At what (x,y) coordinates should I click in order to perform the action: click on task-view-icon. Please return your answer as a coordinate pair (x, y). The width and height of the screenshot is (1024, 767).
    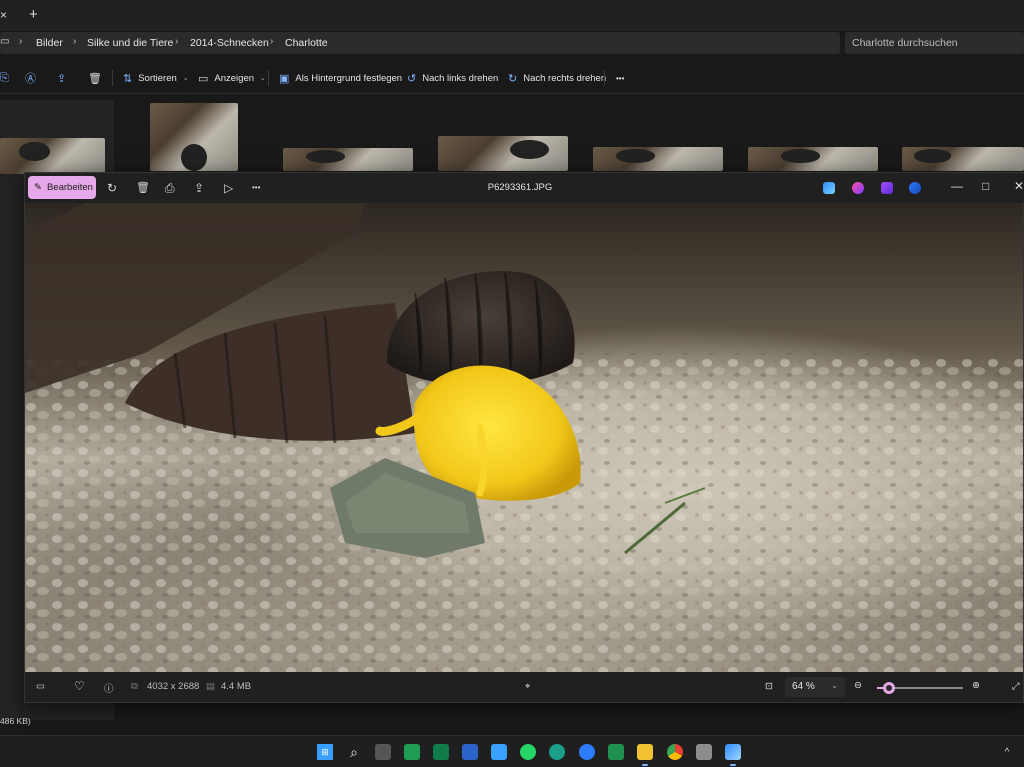
    Looking at the image, I should click on (383, 752).